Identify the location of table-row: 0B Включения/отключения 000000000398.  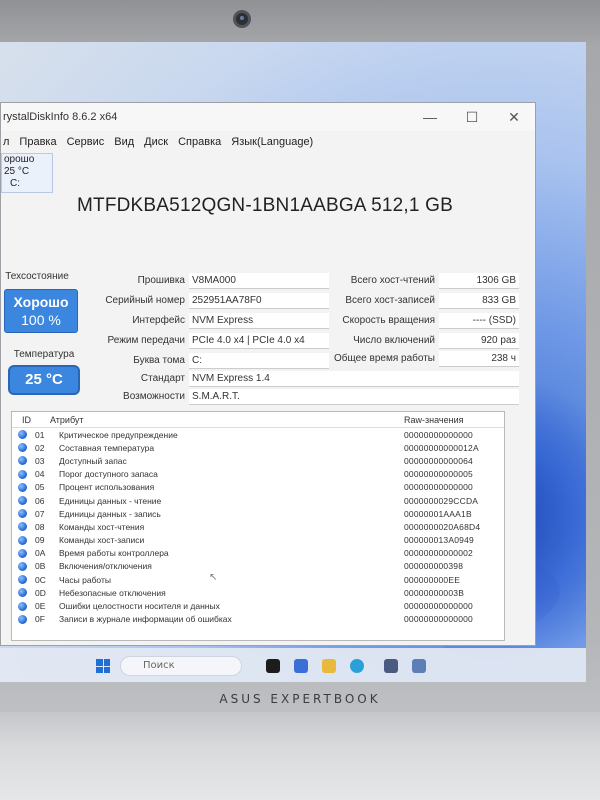
(258, 566).